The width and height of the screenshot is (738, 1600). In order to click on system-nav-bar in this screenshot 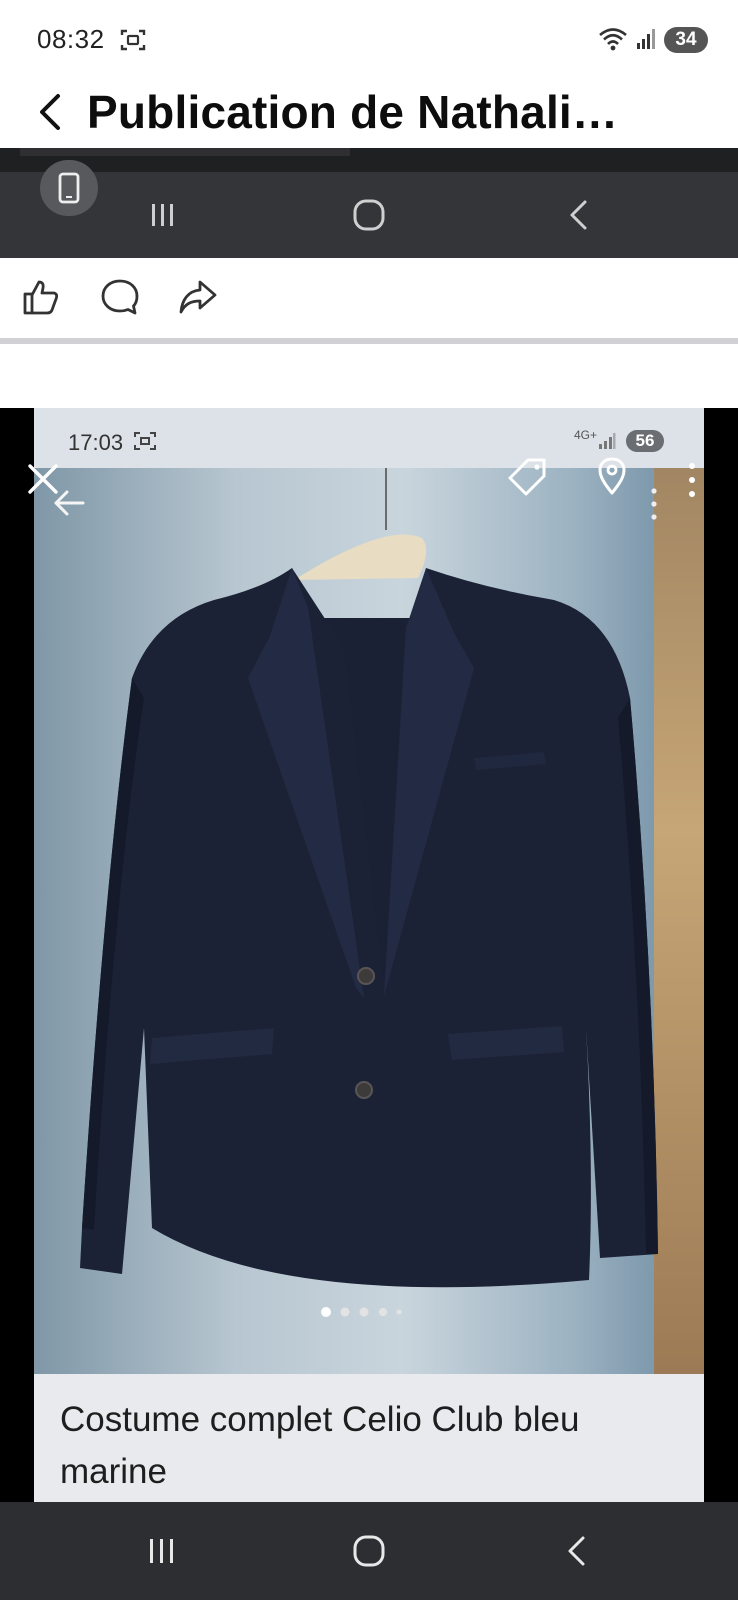, I will do `click(369, 1551)`.